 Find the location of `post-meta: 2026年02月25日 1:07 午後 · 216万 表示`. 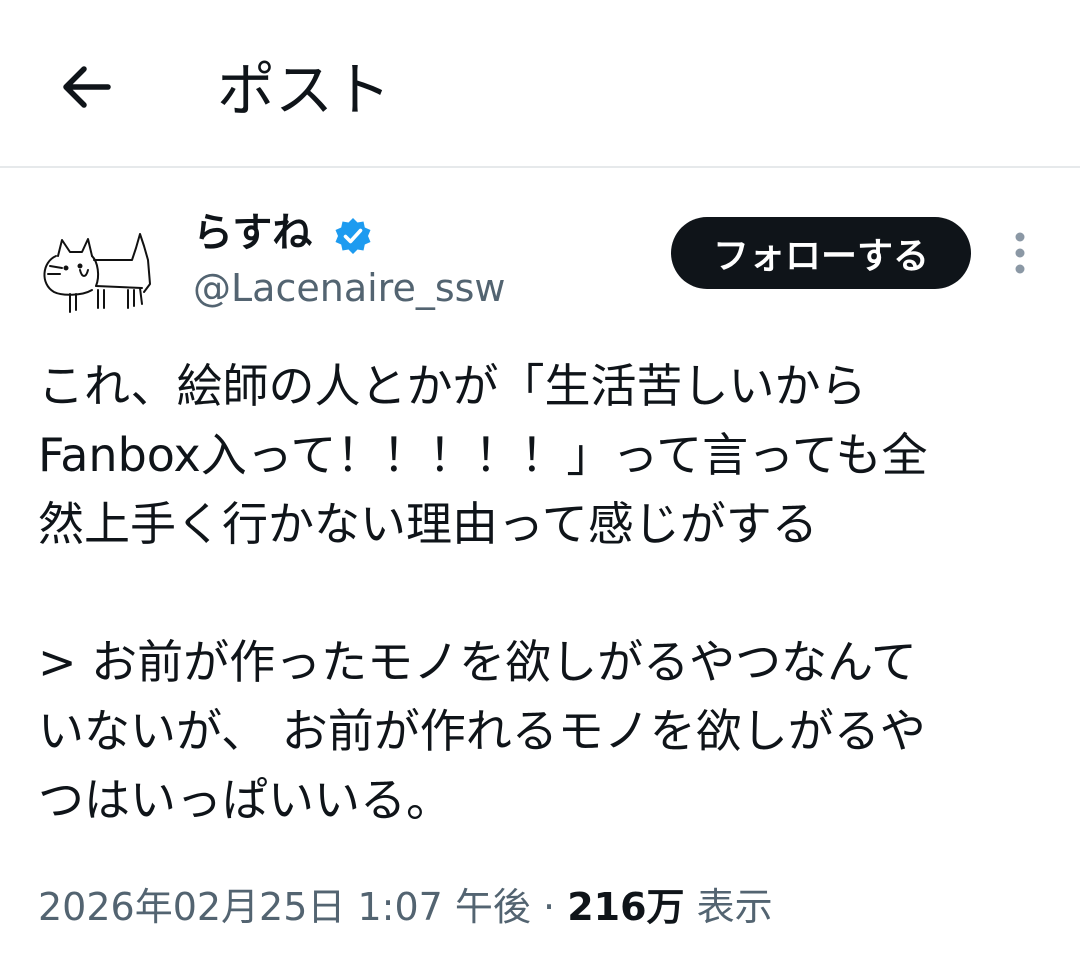

post-meta: 2026年02月25日 1:07 午後 · 216万 表示 is located at coordinates (405, 907).